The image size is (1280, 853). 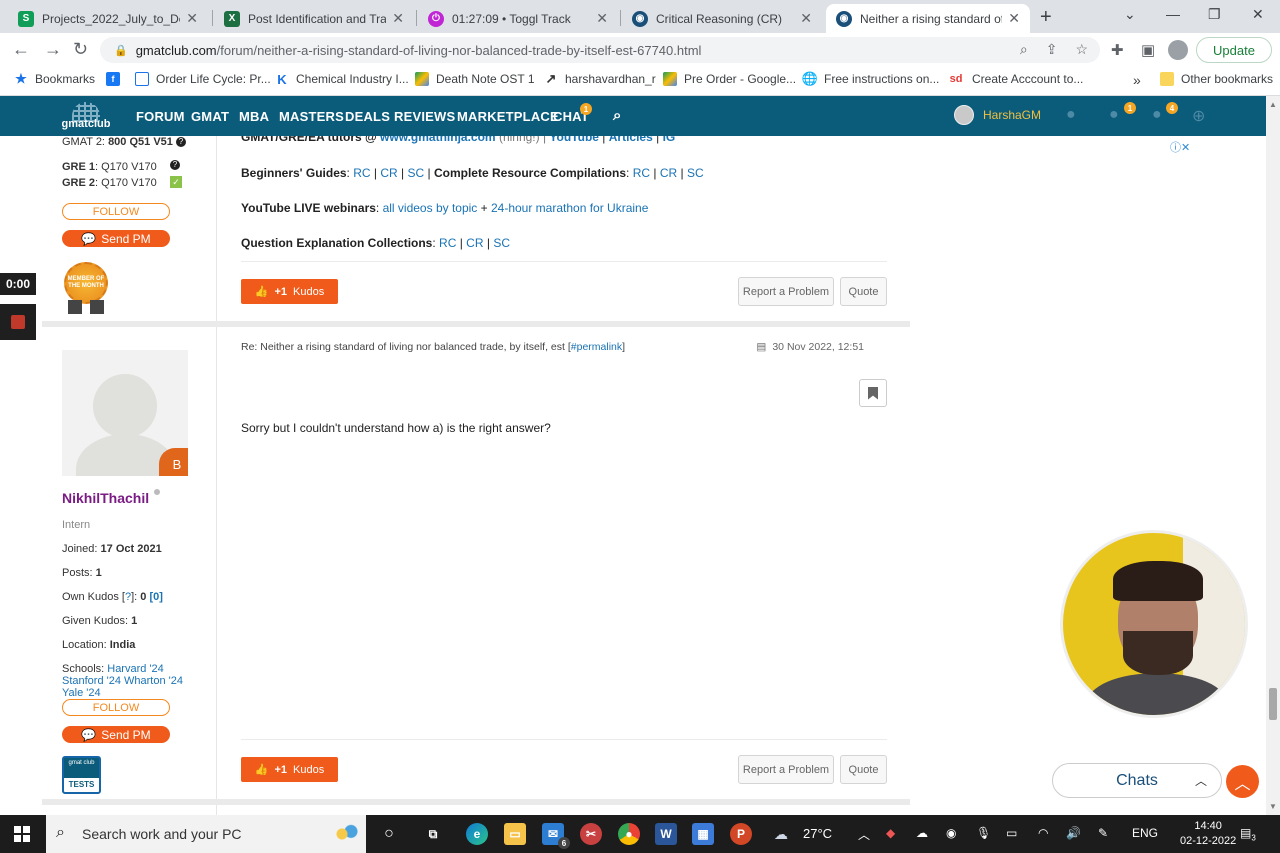 I want to click on notification-center-icon: ▤3, so click(x=1248, y=834).